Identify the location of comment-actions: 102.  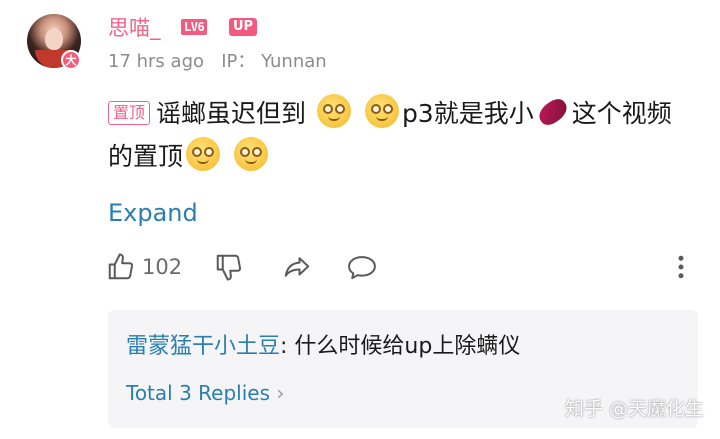
(406, 267).